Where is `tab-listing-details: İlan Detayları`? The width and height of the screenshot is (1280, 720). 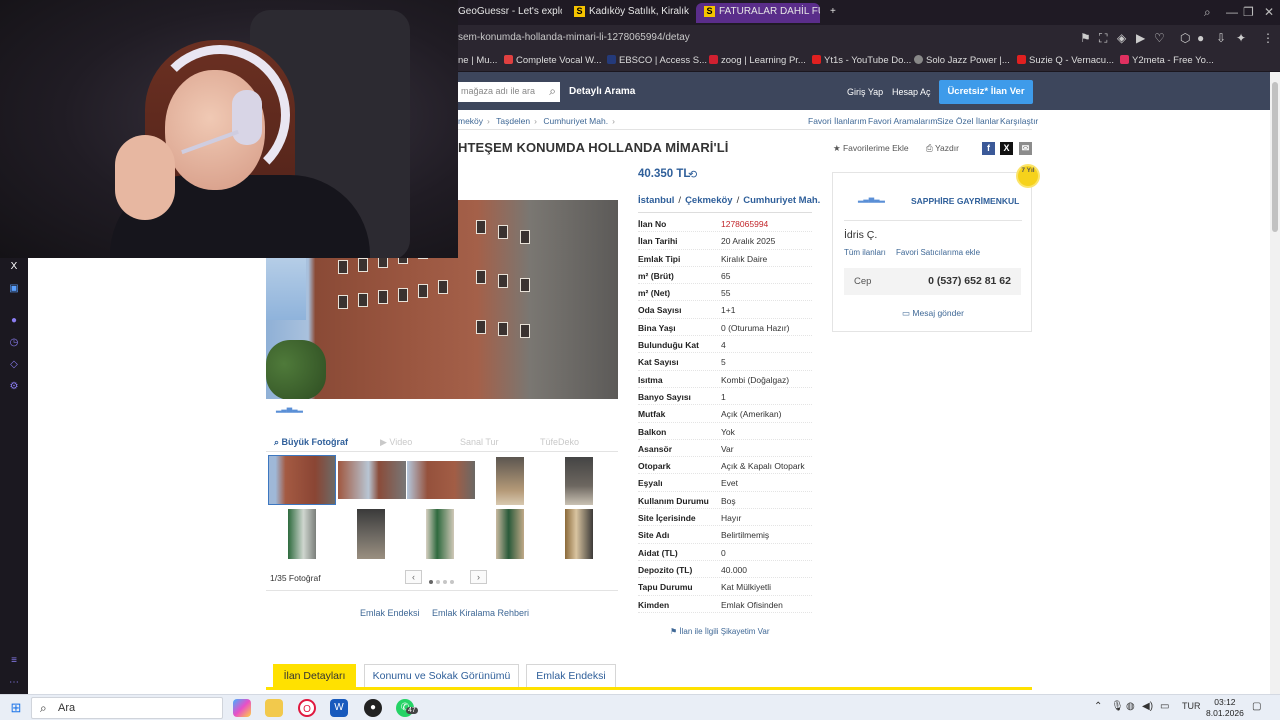 tab-listing-details: İlan Detayları is located at coordinates (314, 676).